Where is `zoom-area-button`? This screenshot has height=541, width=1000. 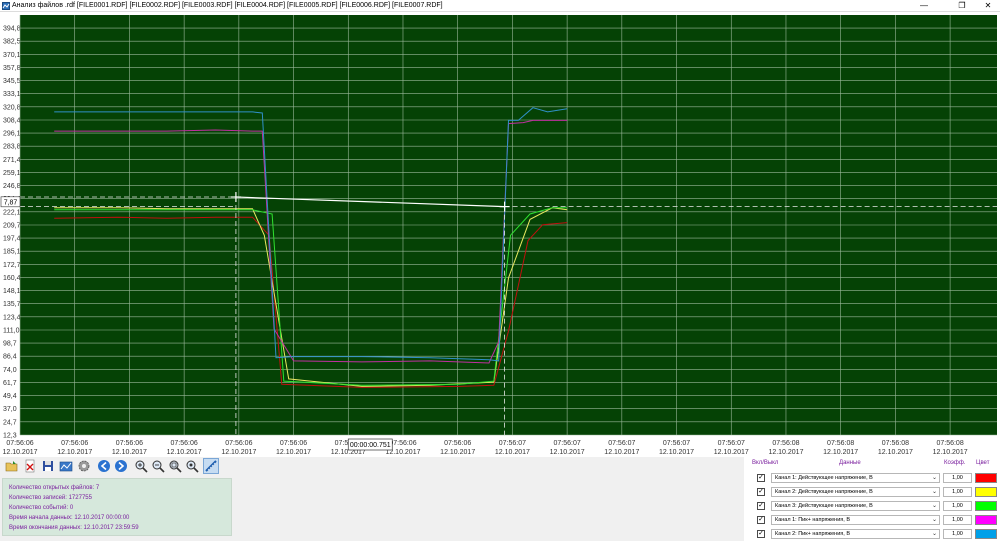
zoom-area-button is located at coordinates (175, 466).